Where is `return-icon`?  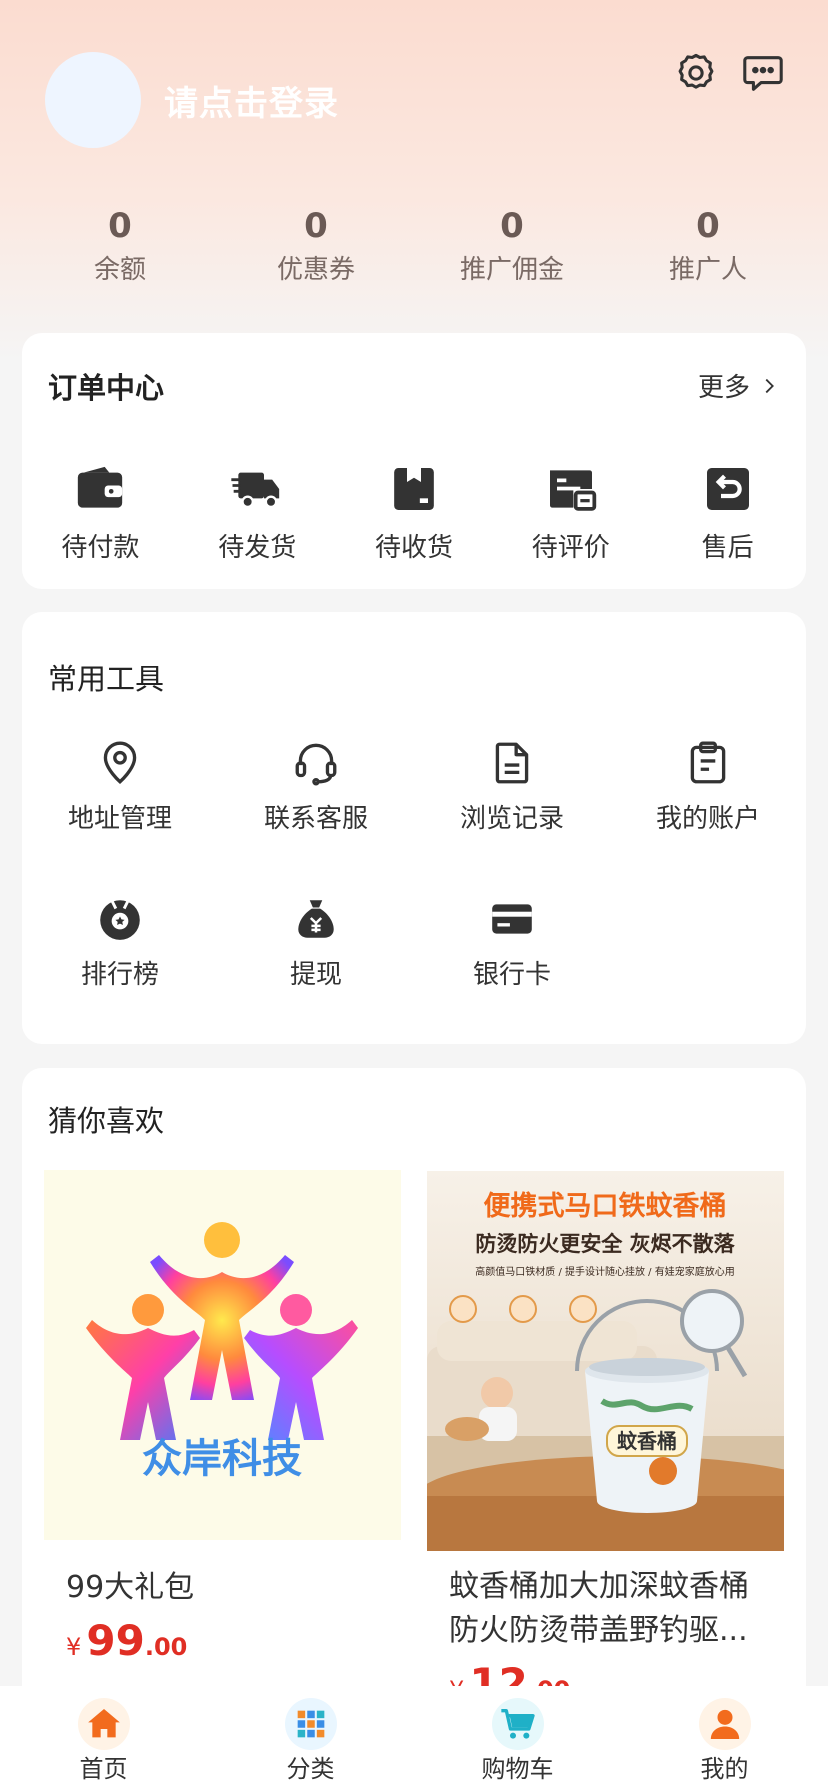
return-icon is located at coordinates (728, 489).